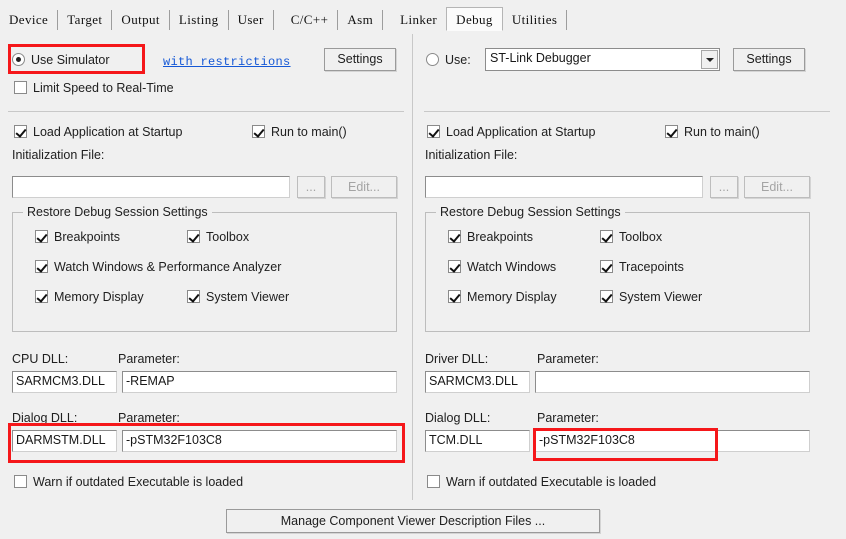  What do you see at coordinates (99, 296) in the screenshot?
I see `simulator-memory-display-label: Memory Display` at bounding box center [99, 296].